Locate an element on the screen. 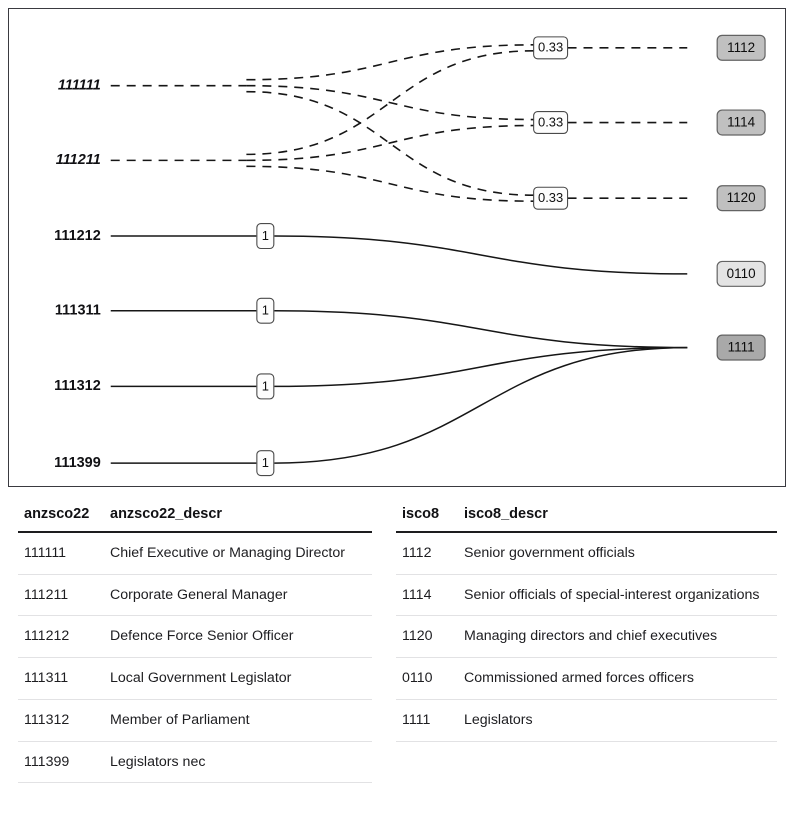 This screenshot has width=795, height=833. table-header-row: isco8 isco8_descr is located at coordinates (586, 516).